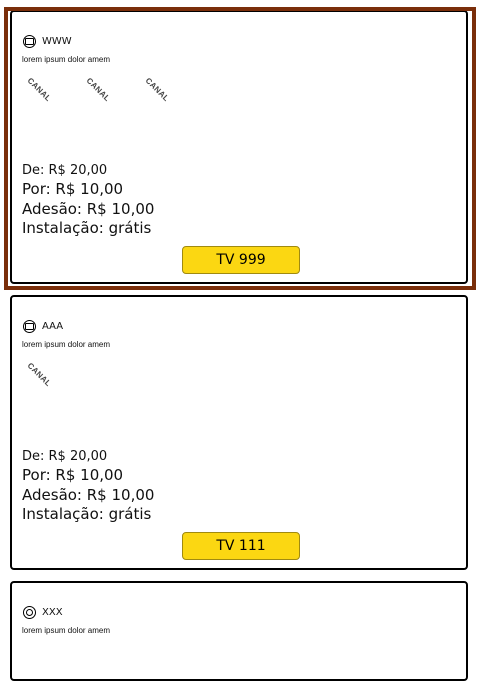 This screenshot has height=681, width=480. I want to click on adhesion-price: Adesão: R$ 10,00, so click(88, 495).